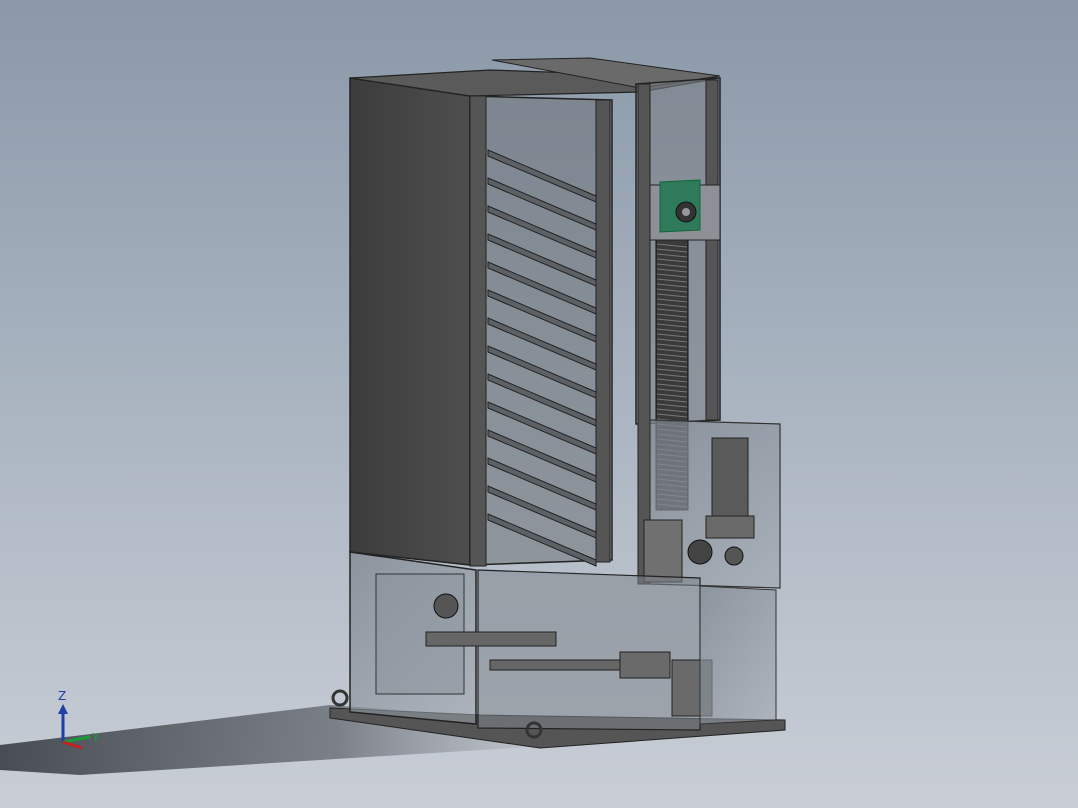  Describe the element at coordinates (62, 696) in the screenshot. I see `triad-z-label: Z` at that location.